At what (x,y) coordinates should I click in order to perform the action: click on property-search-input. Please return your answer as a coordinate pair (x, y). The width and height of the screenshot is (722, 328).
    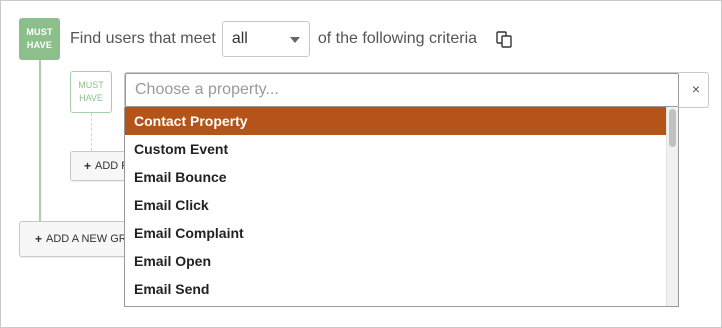
    Looking at the image, I should click on (402, 90).